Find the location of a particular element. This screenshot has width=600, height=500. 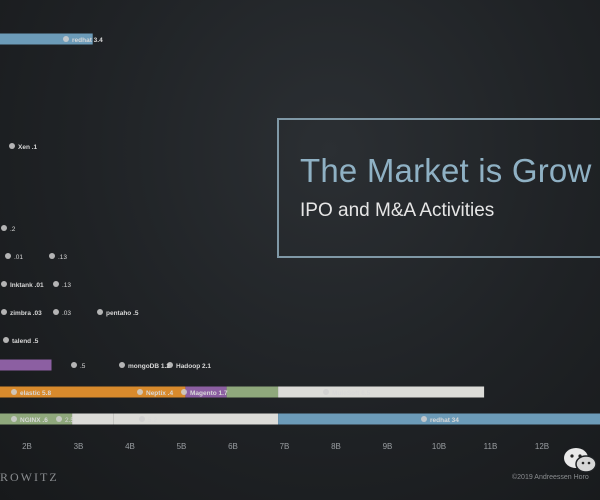

bar-data-label: MuleSoft 6.5 is located at coordinates (351, 393).